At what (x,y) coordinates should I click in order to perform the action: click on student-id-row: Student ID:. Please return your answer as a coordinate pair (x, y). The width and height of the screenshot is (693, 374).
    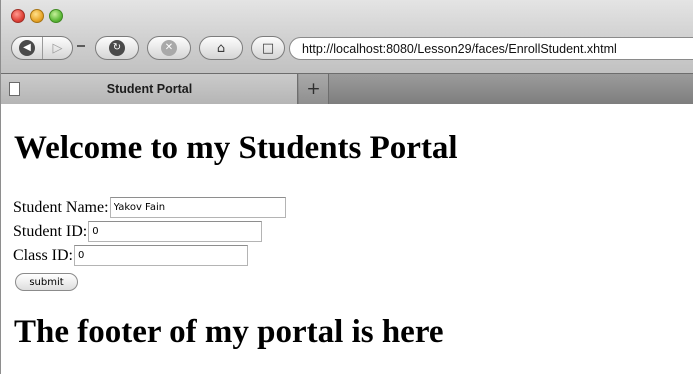
    Looking at the image, I should click on (138, 231).